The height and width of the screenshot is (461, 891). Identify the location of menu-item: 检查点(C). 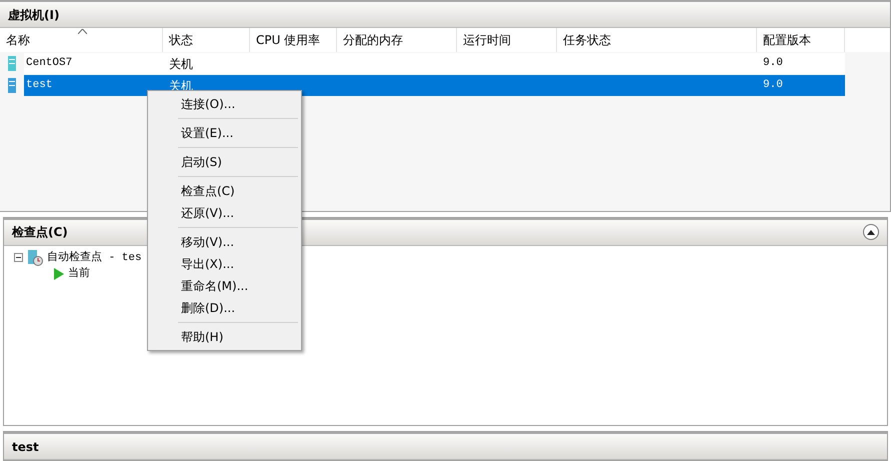
(224, 191).